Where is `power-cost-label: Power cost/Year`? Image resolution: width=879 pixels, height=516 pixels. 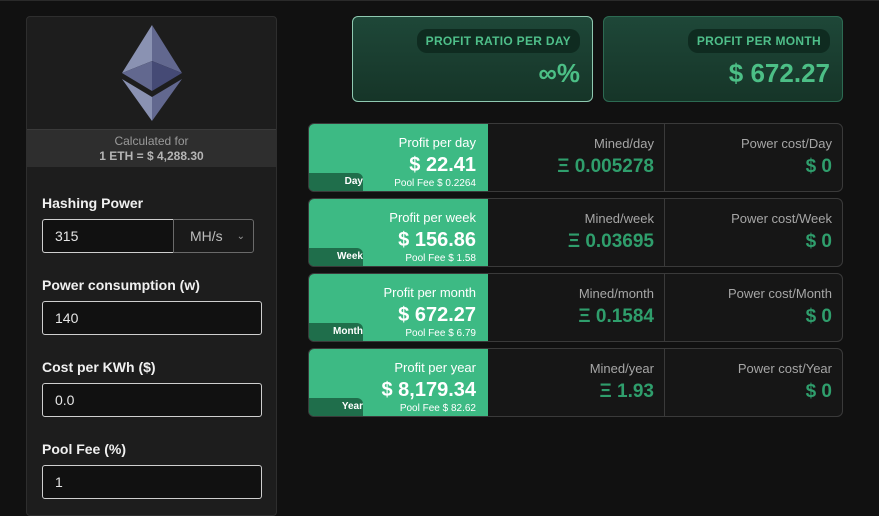 power-cost-label: Power cost/Year is located at coordinates (784, 368).